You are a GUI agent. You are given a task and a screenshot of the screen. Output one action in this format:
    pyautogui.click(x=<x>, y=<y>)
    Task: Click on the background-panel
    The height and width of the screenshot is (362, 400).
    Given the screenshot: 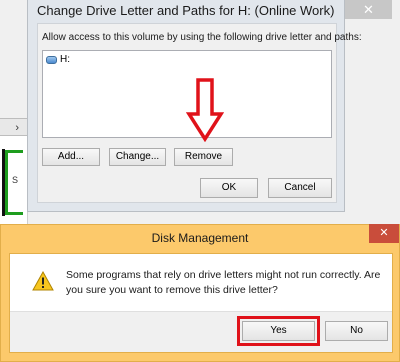 What is the action you would take?
    pyautogui.click(x=13, y=59)
    